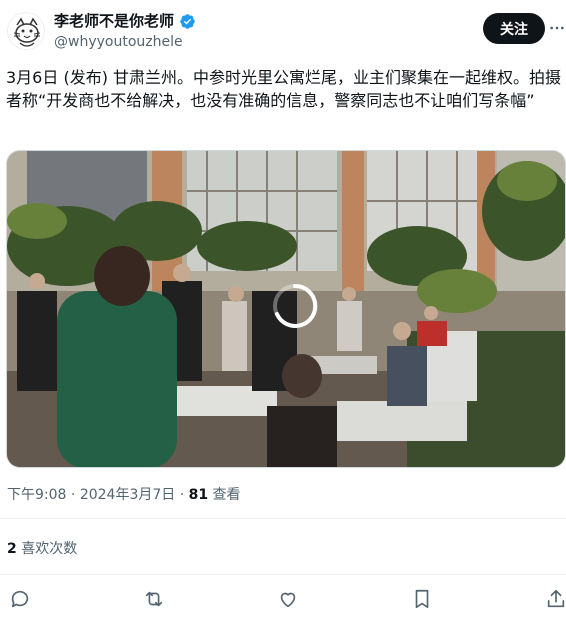 The image size is (566, 623). What do you see at coordinates (47, 549) in the screenshot?
I see `likes-label: 喜欢次数` at bounding box center [47, 549].